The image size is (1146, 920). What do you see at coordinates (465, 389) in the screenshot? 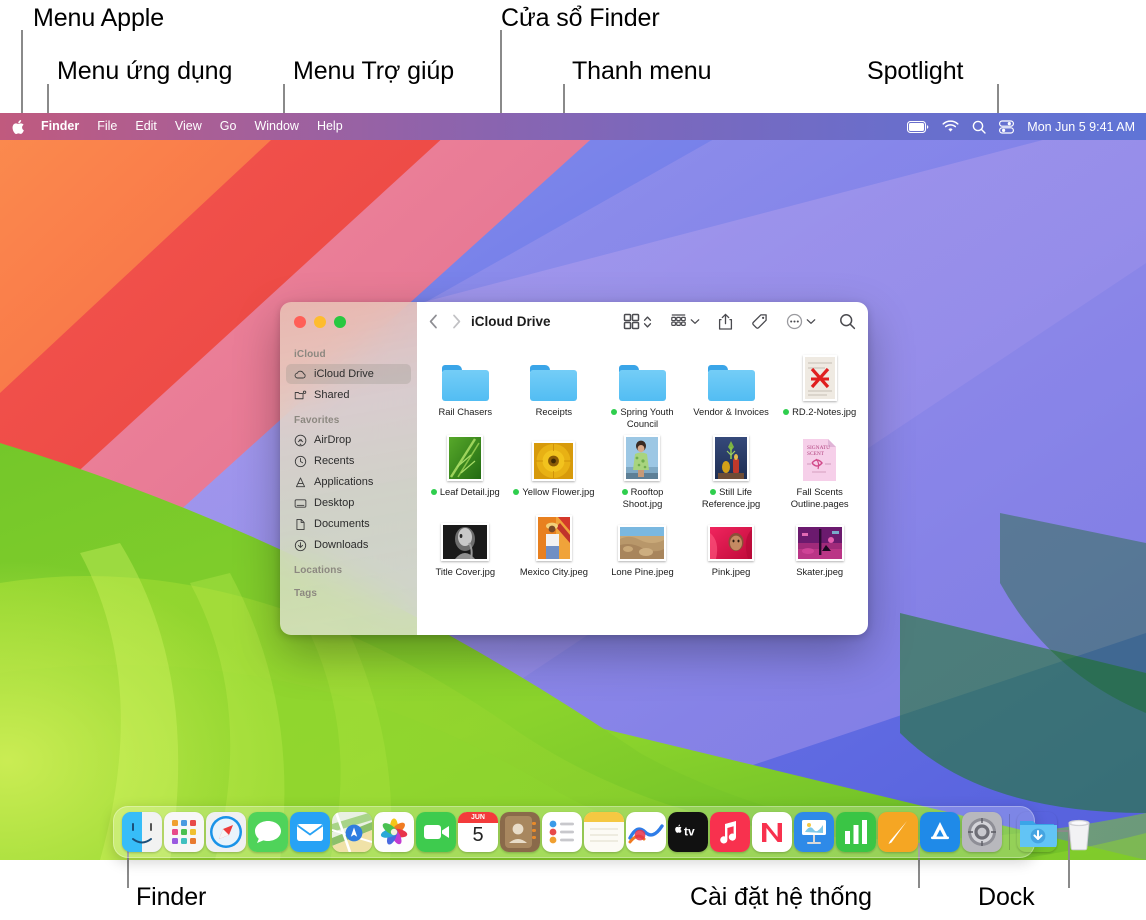
I see `file-item: Rail Chasers` at bounding box center [465, 389].